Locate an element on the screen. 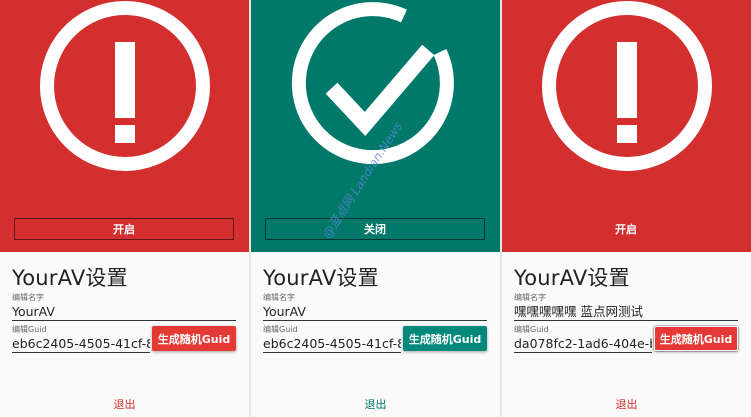 This screenshot has width=751, height=417. guid-field: da078fc2-1ad6-404e-b9 is located at coordinates (583, 344).